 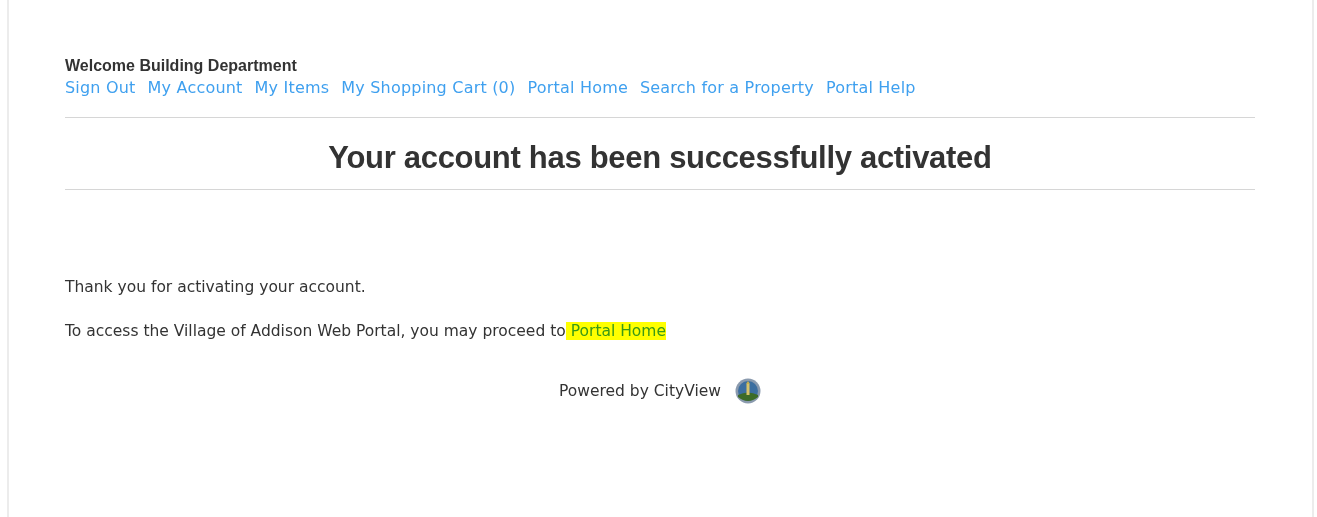 What do you see at coordinates (100, 87) in the screenshot?
I see `nav-link: Sign Out` at bounding box center [100, 87].